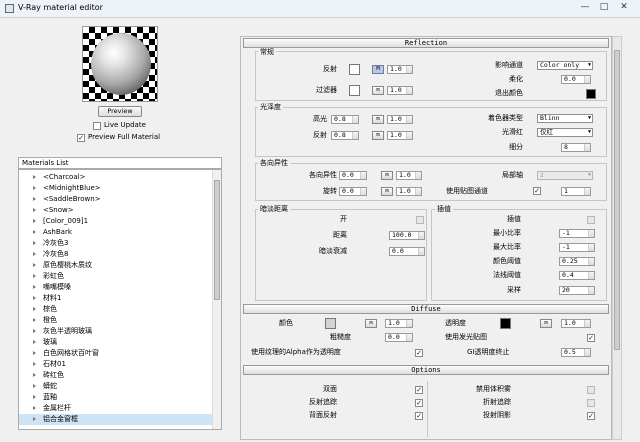  Describe the element at coordinates (591, 403) in the screenshot. I see `refract-trace-checkbox` at that location.